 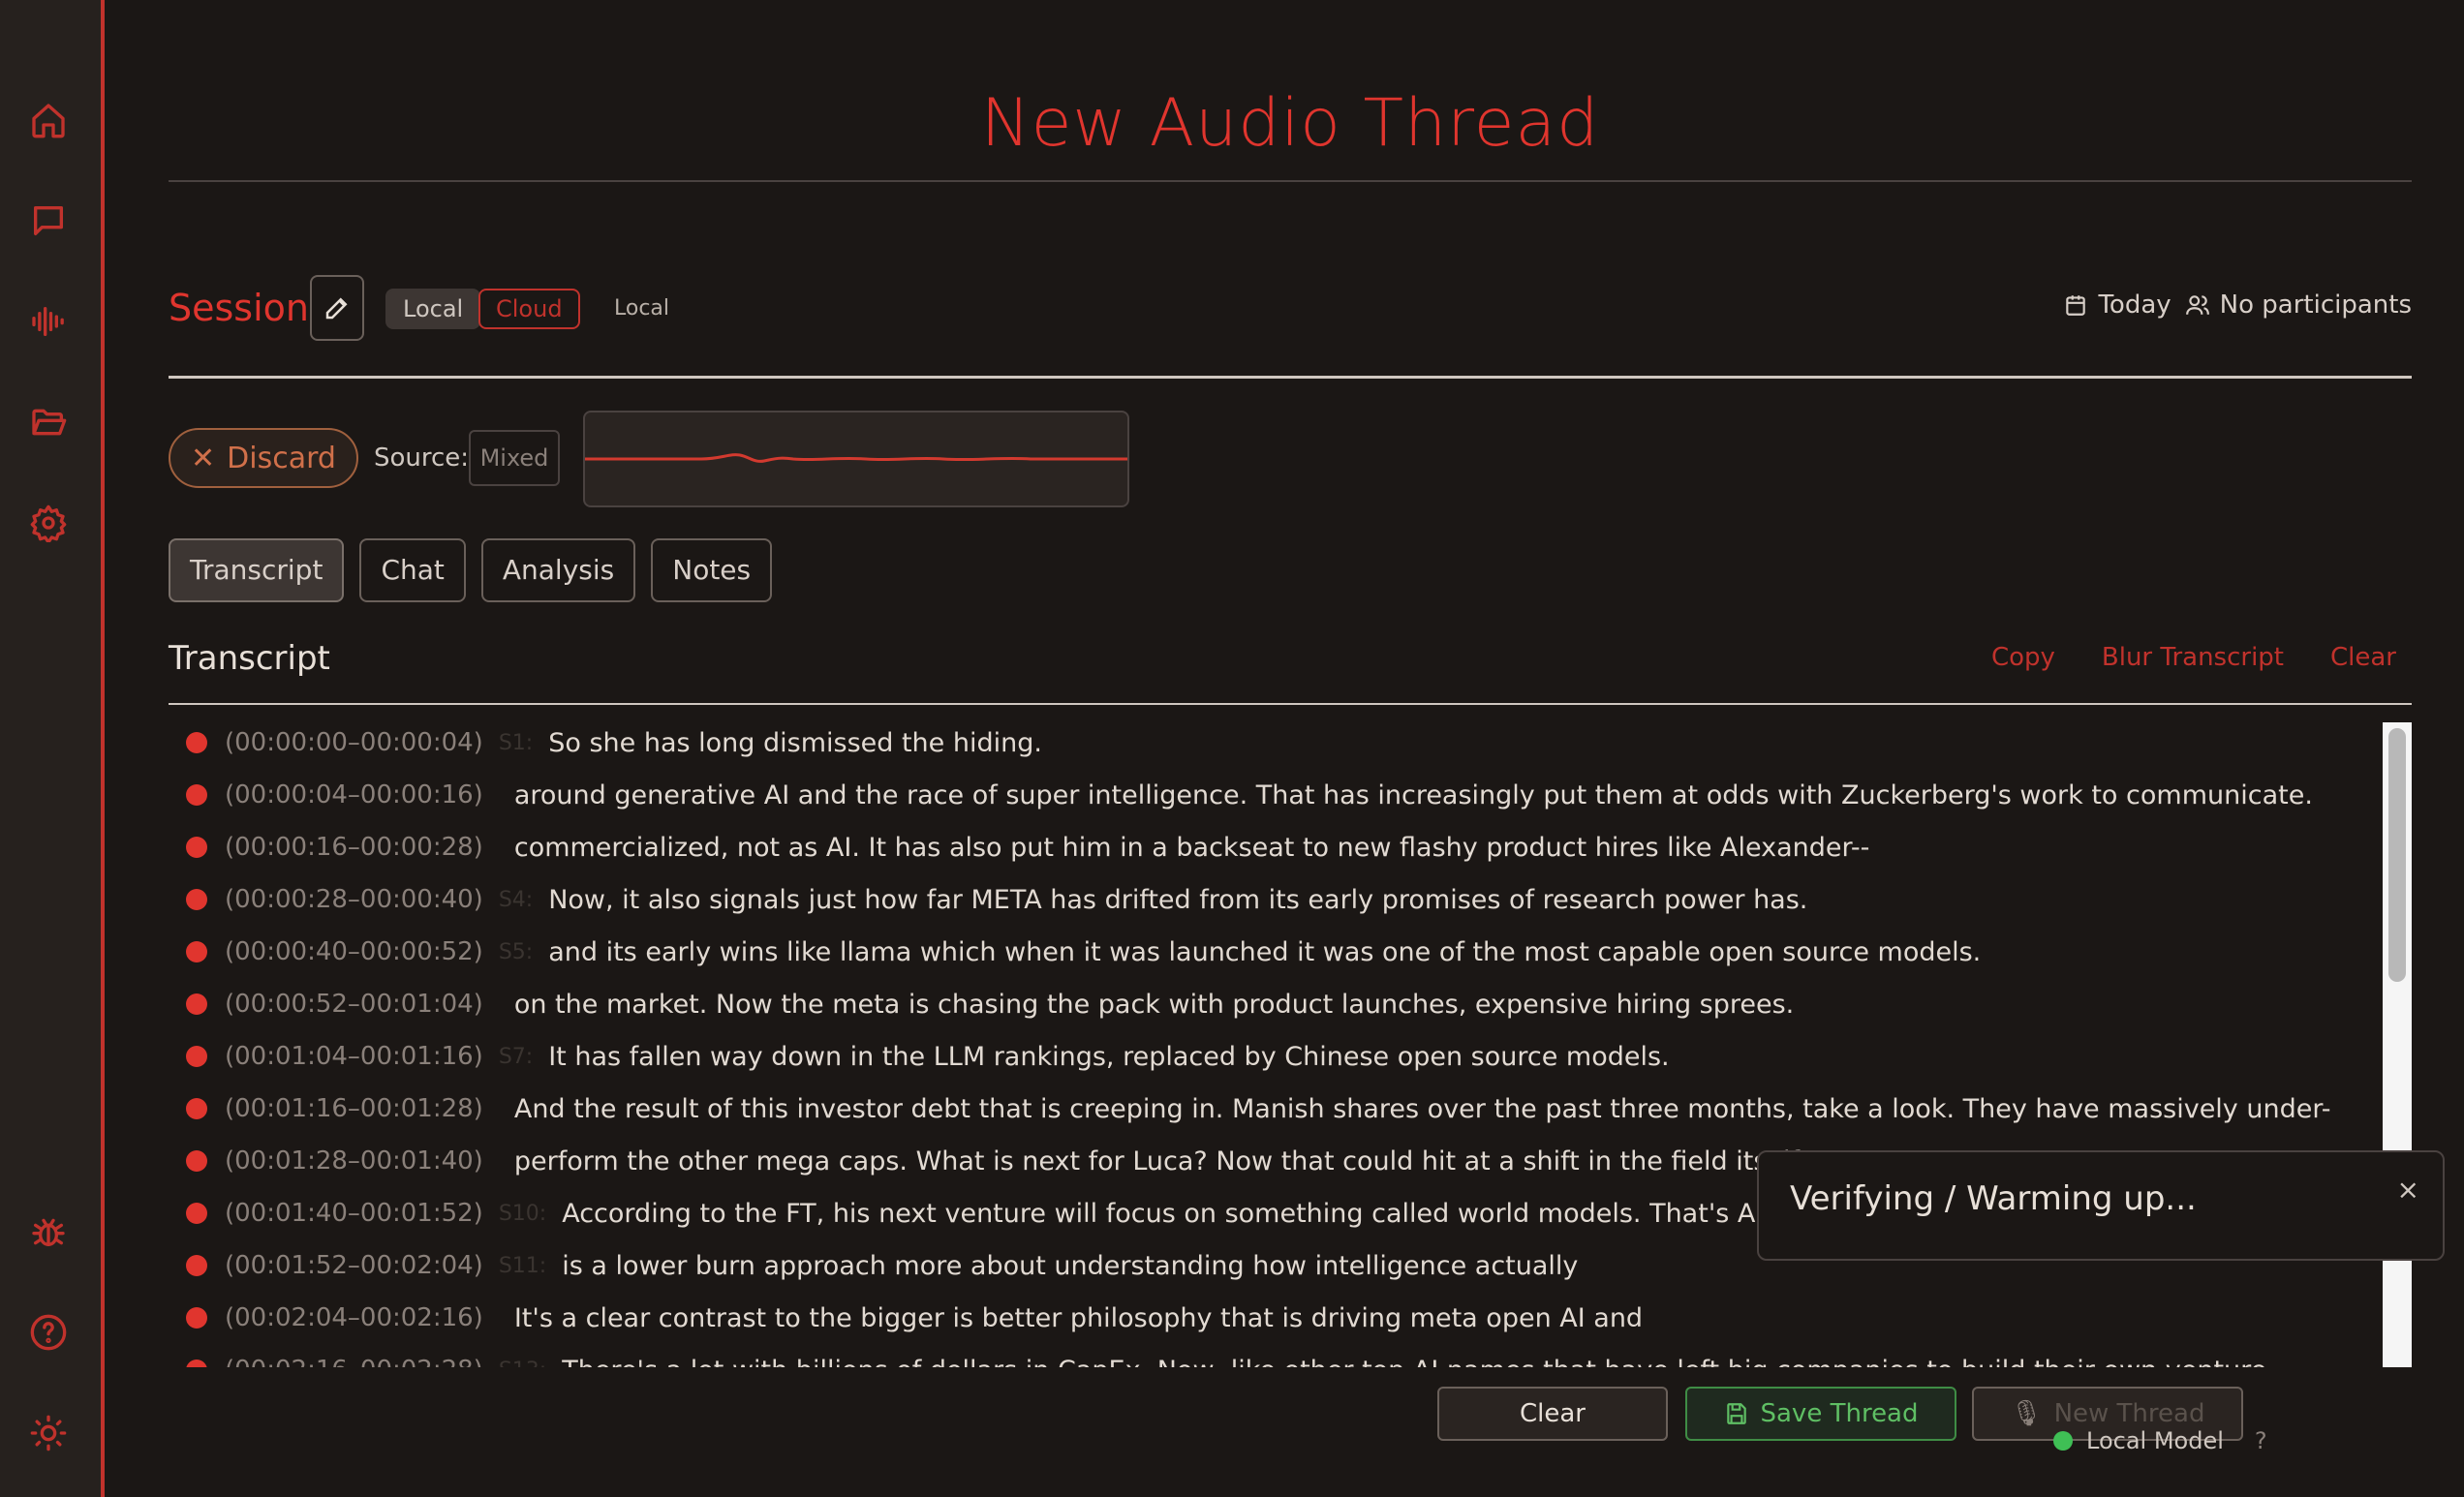 I want to click on tab-transcript: Transcript, so click(x=257, y=570).